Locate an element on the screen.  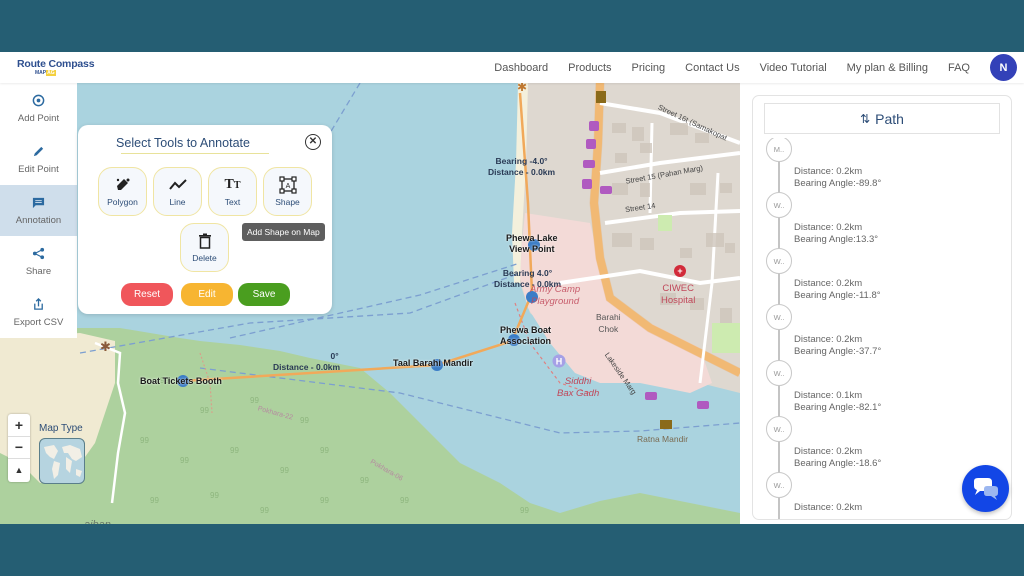
tool-delete-button: Delete is located at coordinates (204, 247).